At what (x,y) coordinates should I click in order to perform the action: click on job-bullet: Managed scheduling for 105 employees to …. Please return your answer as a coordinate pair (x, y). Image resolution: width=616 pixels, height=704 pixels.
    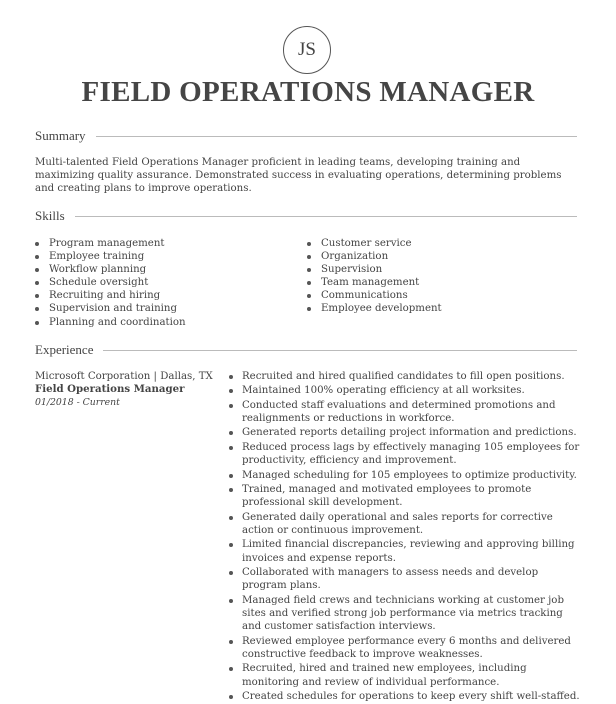
    Looking at the image, I should click on (405, 475).